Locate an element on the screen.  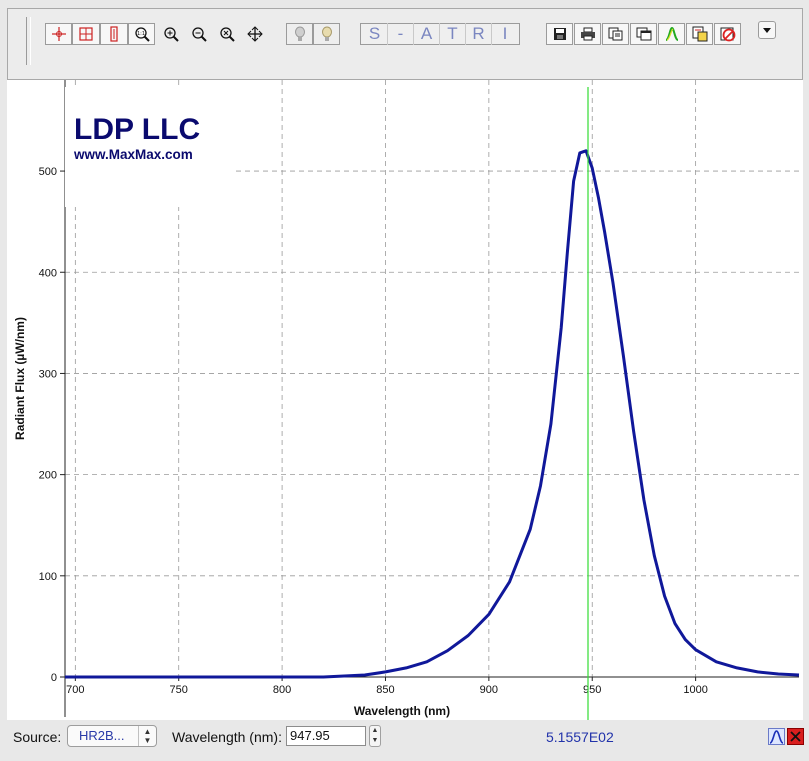
select-cursor-icon is located at coordinates (58, 34).